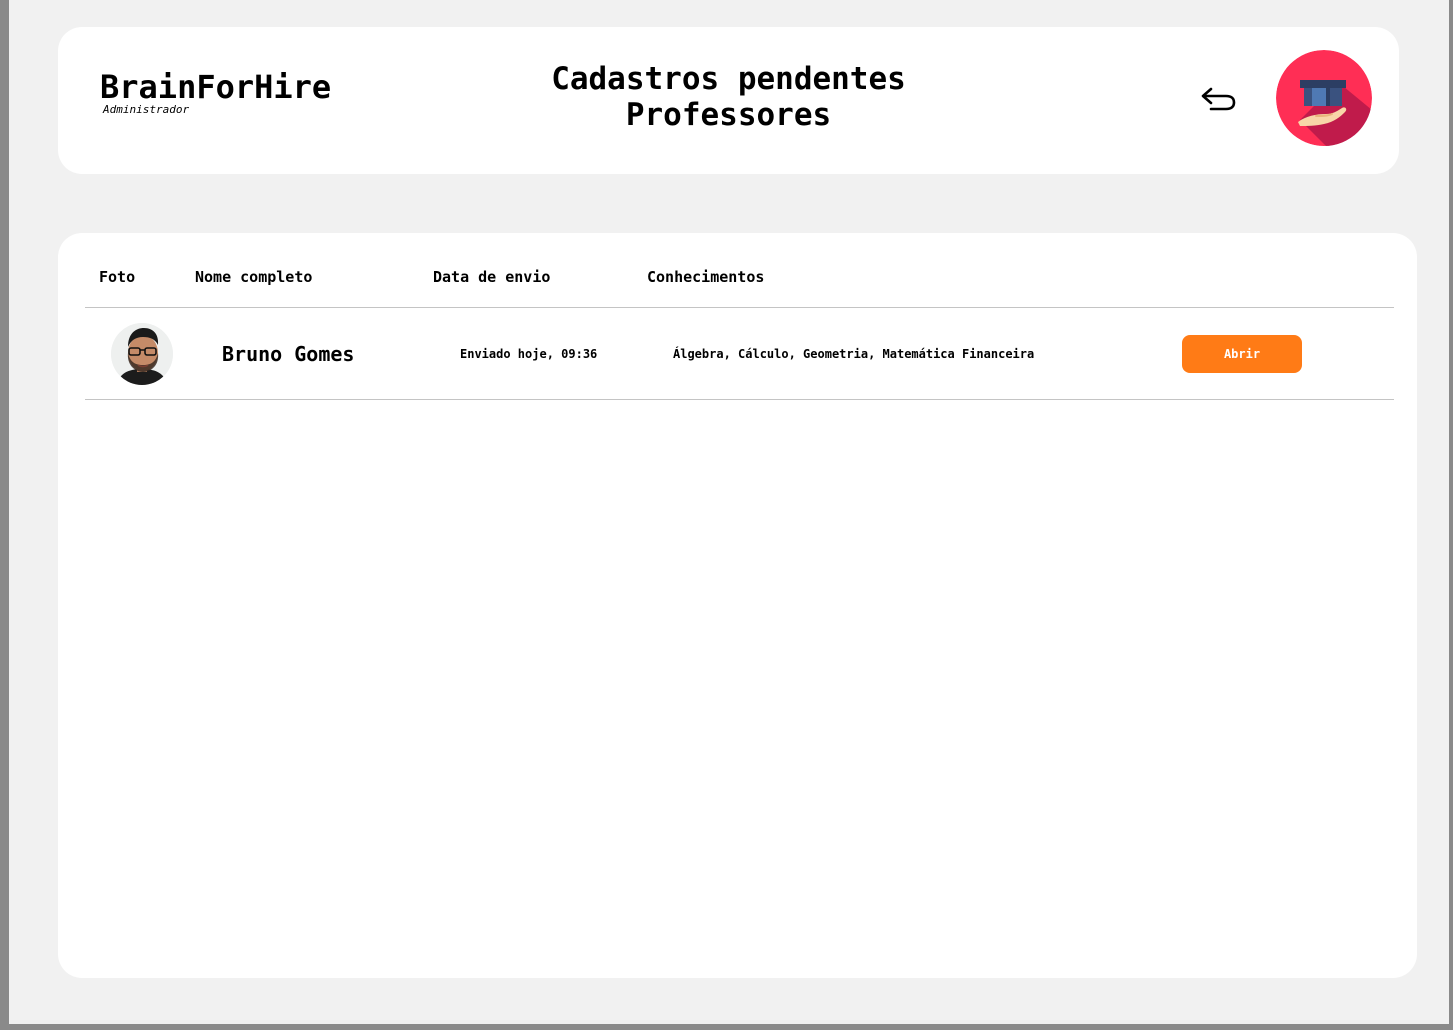 The image size is (1453, 1030). I want to click on avatar-photo, so click(142, 354).